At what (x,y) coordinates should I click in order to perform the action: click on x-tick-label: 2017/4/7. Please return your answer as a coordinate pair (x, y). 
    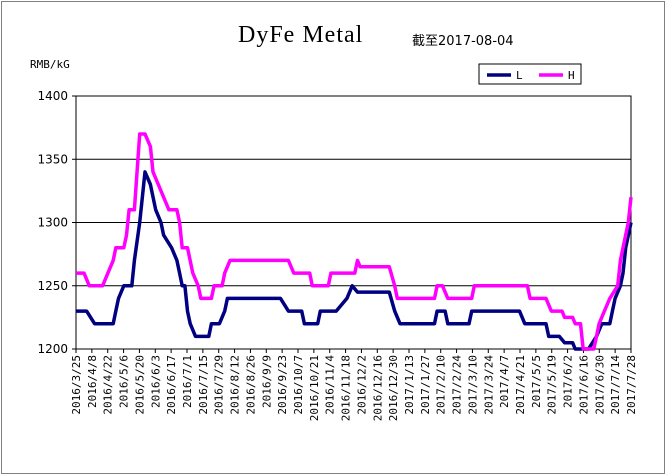
    Looking at the image, I should click on (504, 381).